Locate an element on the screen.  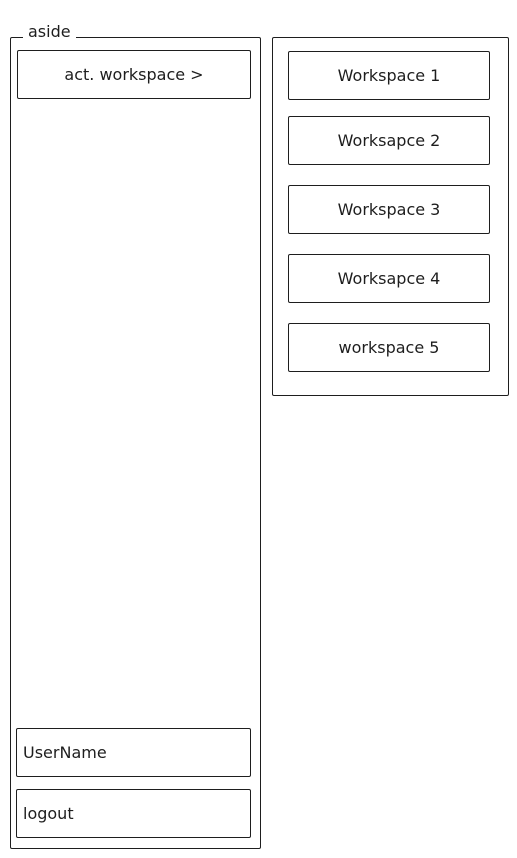
logout-button: logout is located at coordinates (133, 813).